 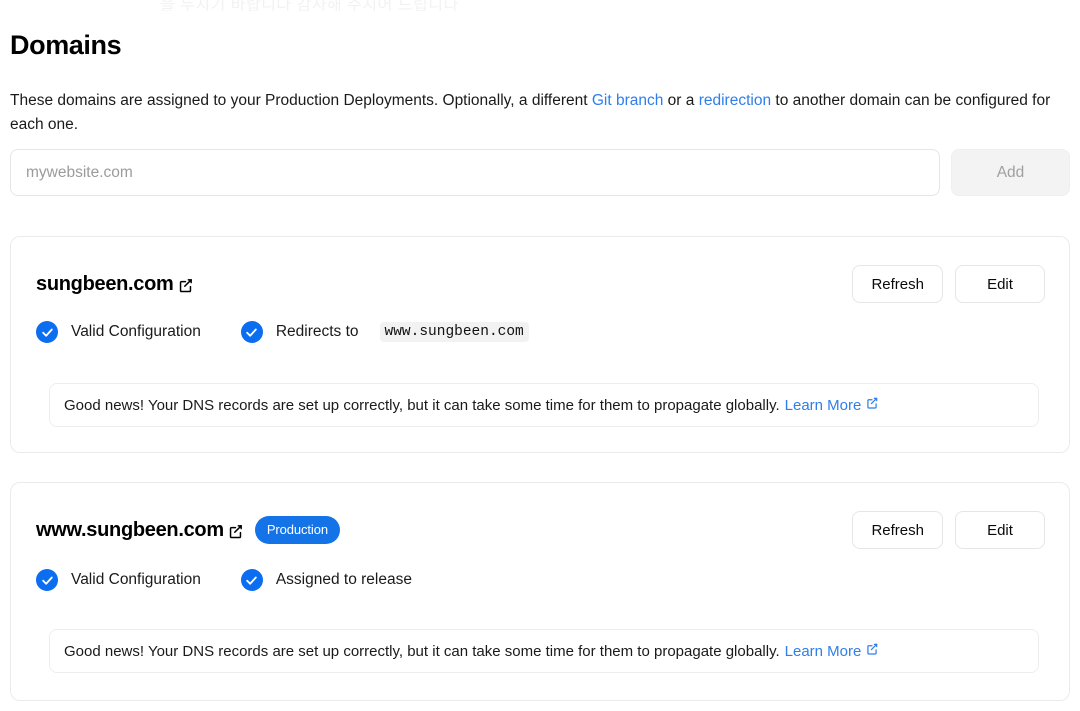 I want to click on domain-name-text: www.sungbeen.com, so click(x=130, y=529).